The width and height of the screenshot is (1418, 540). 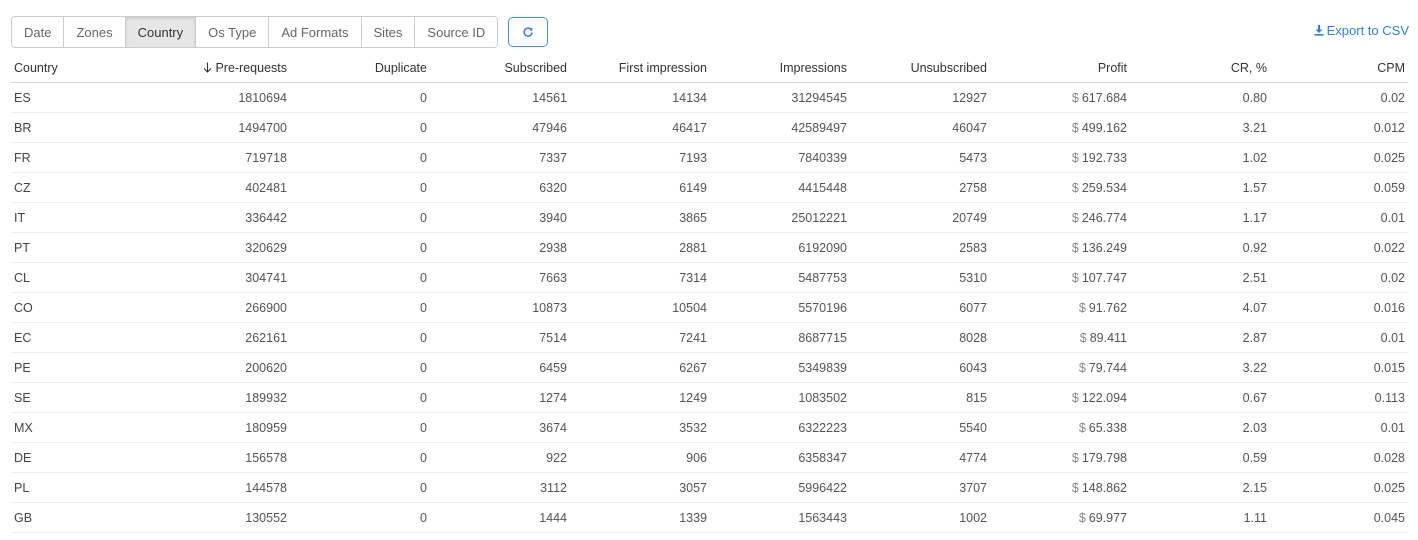 I want to click on cell-subscribed: 3674, so click(x=500, y=427).